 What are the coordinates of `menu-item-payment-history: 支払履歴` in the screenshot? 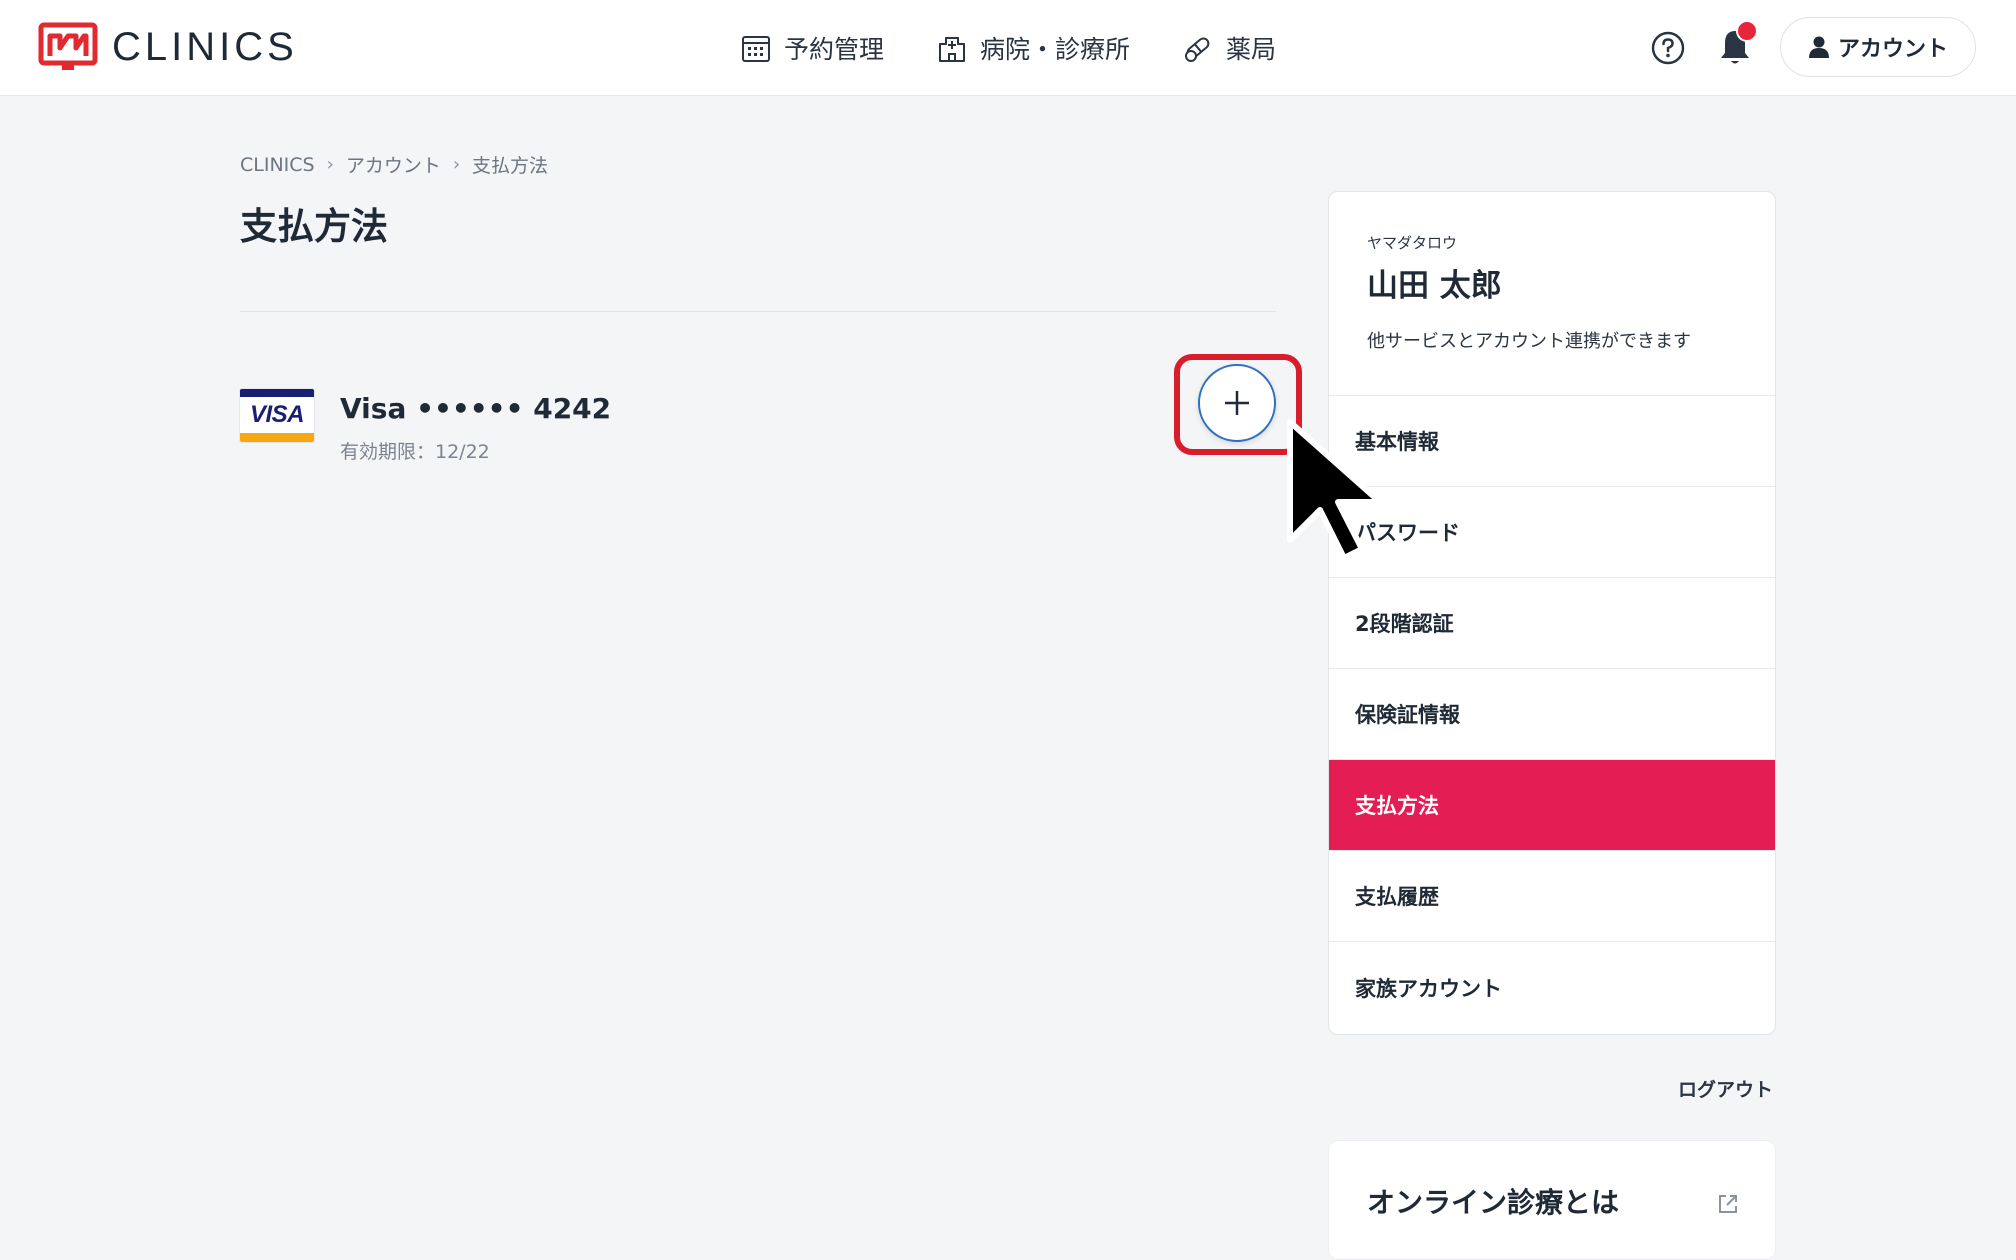 It's located at (1552, 896).